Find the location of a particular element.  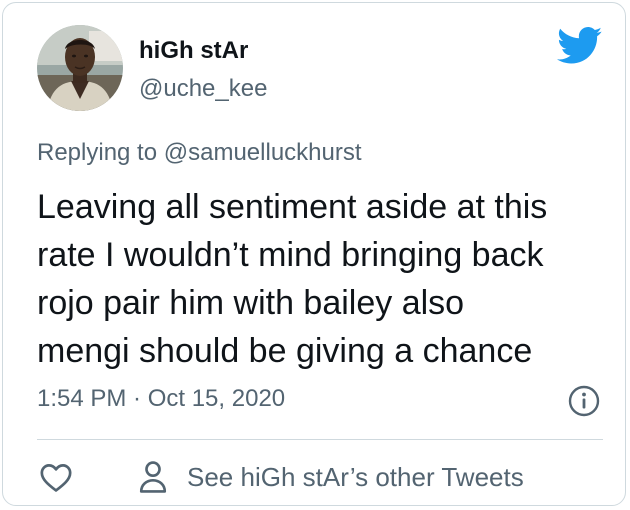

see-other-tweets-label: See hiGh stAr’s other Tweets is located at coordinates (355, 476).